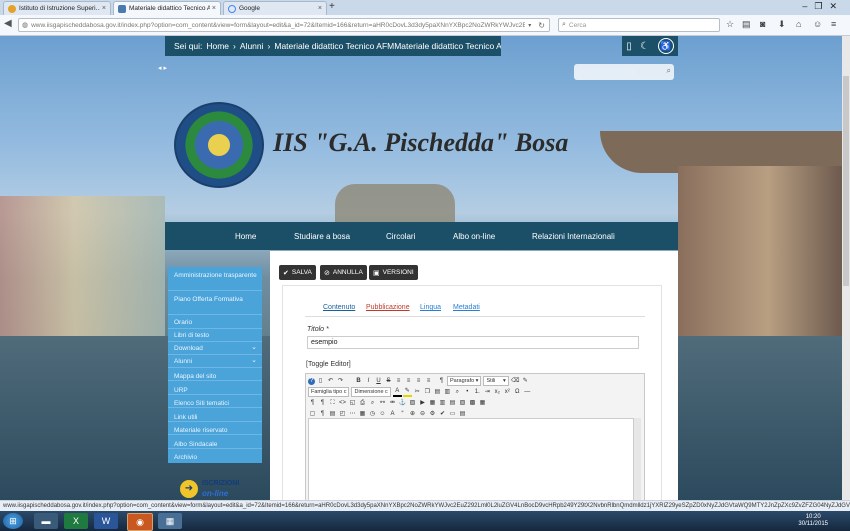  I want to click on unlink-icon: ⚮, so click(392, 403).